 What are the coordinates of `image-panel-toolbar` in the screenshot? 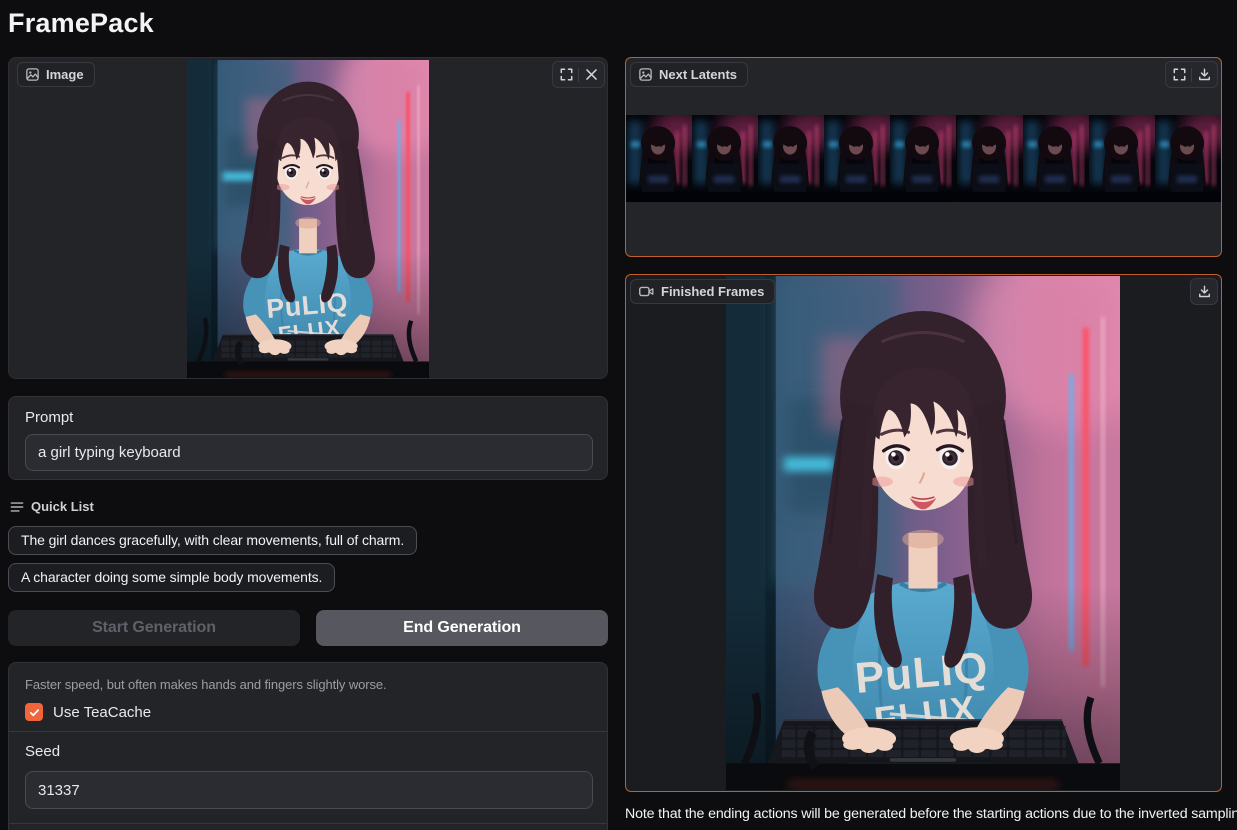 It's located at (578, 74).